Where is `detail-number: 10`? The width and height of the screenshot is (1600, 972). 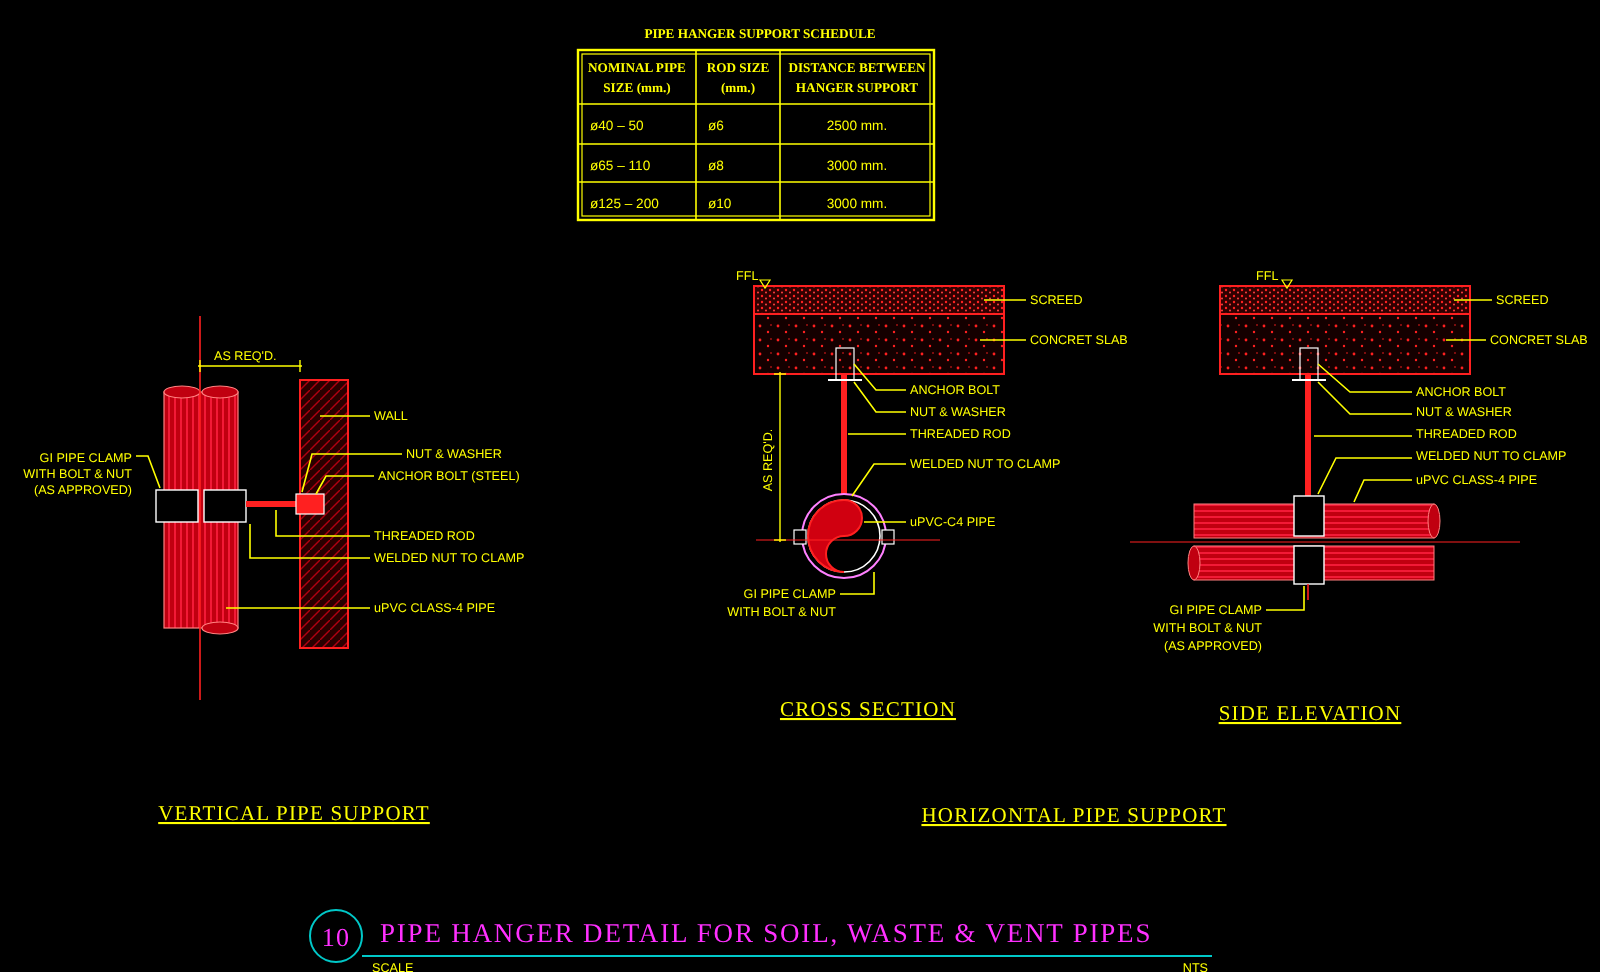 detail-number: 10 is located at coordinates (336, 937).